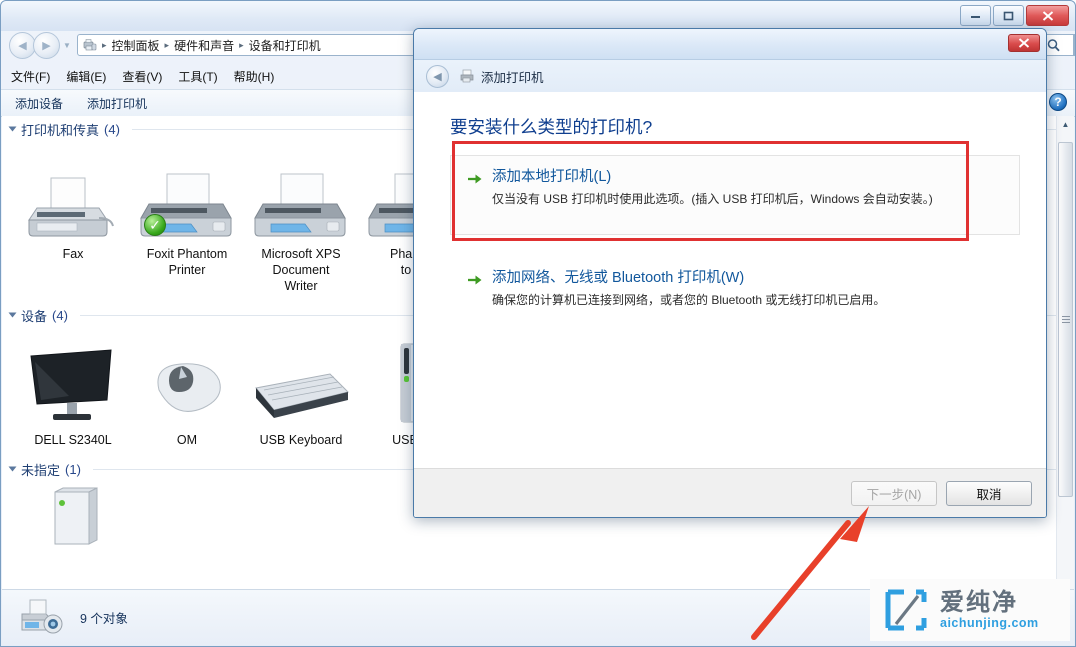 The image size is (1076, 647). What do you see at coordinates (618, 278) in the screenshot?
I see `option-title: 添加网络、无线或 Bluetooth 打印机(W)` at bounding box center [618, 278].